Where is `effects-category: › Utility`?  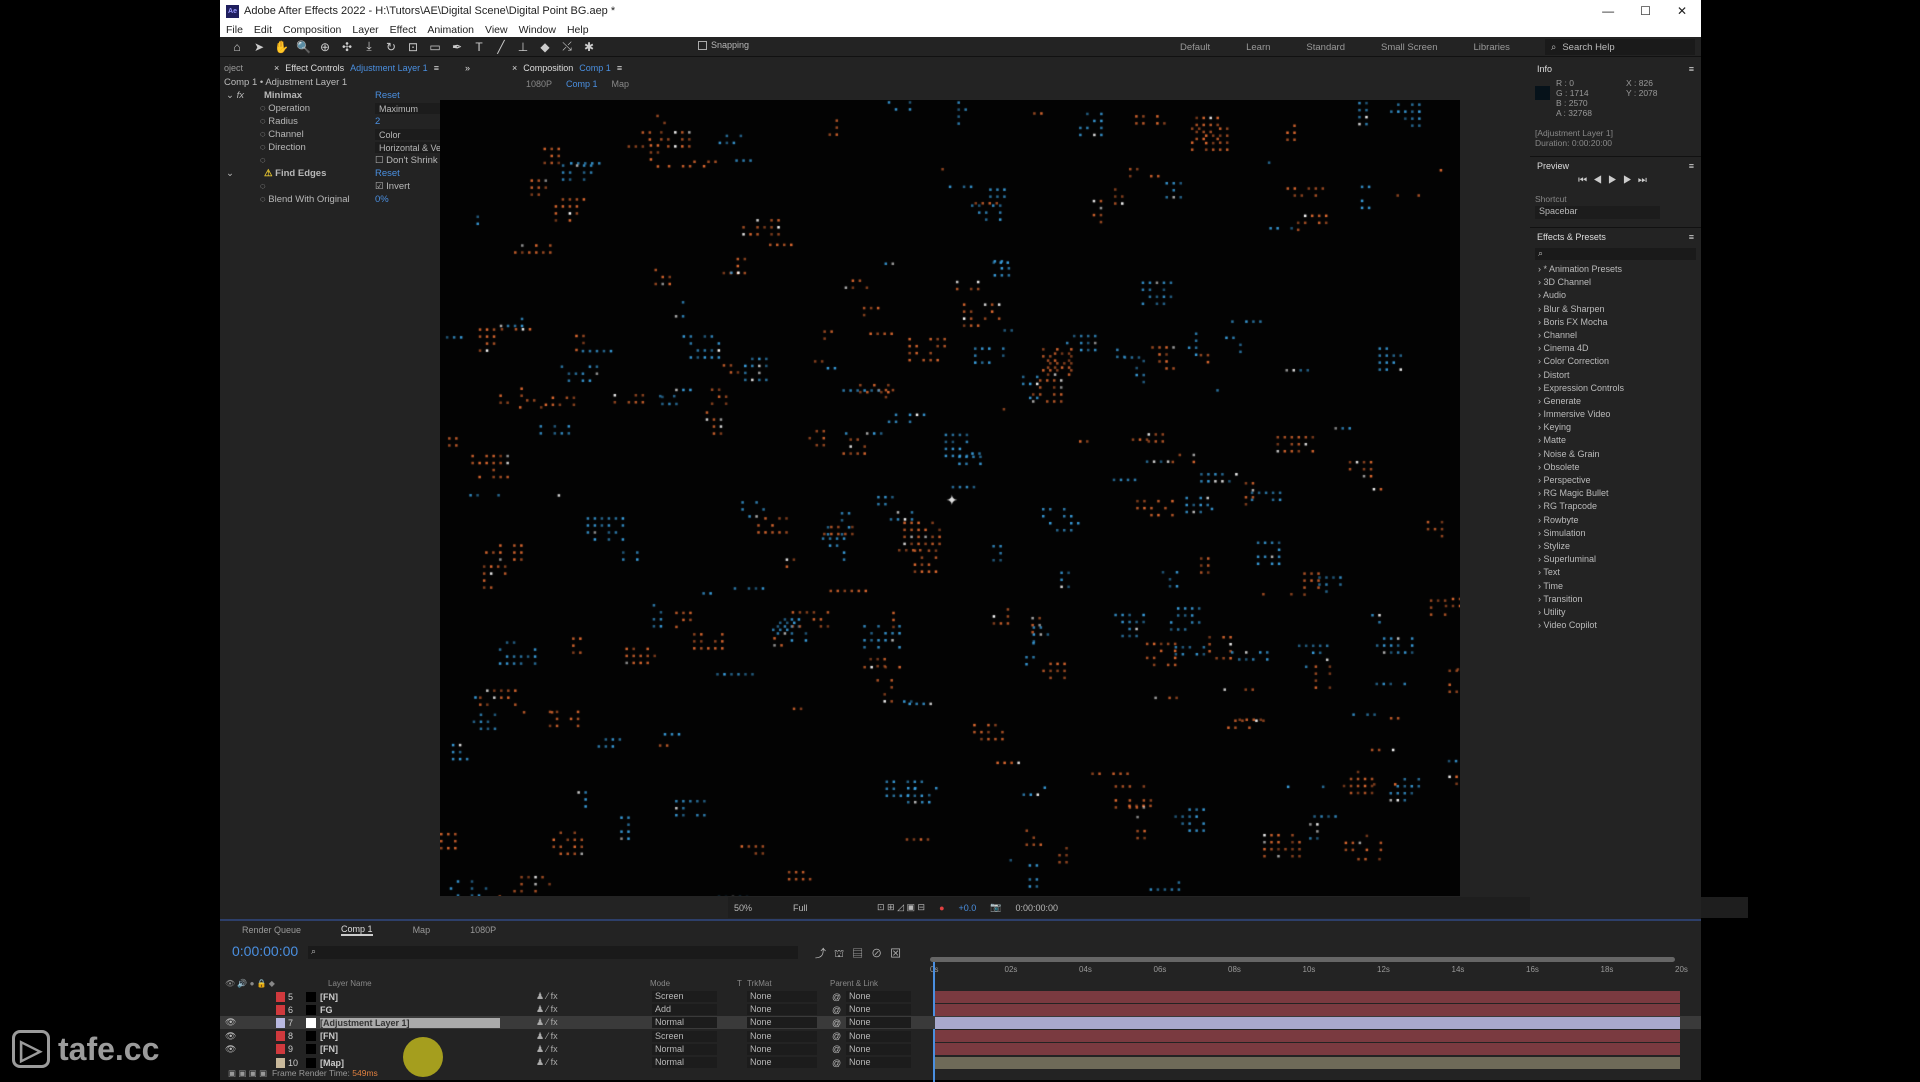
effects-category: › Utility is located at coordinates (1615, 613).